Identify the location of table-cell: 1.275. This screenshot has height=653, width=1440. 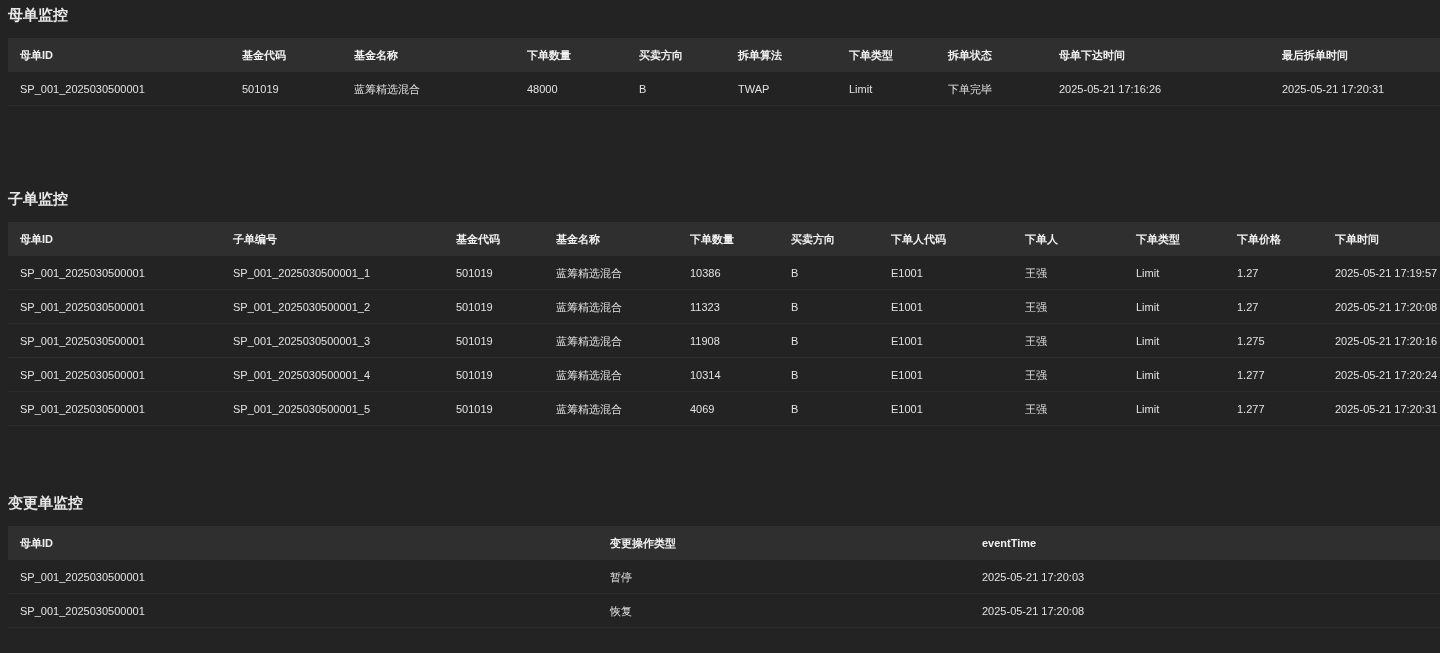
(1274, 341).